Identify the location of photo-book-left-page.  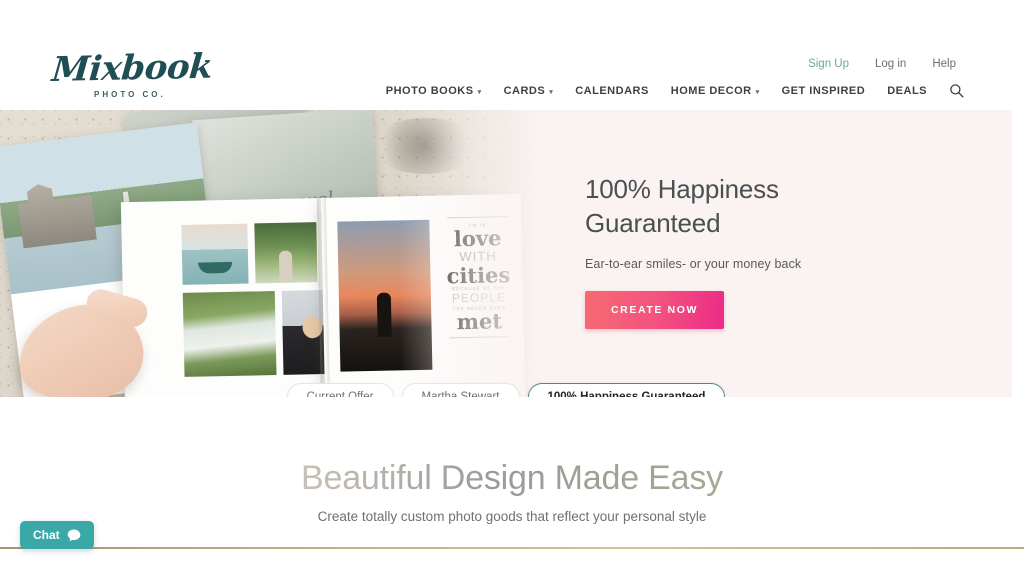
(232, 297).